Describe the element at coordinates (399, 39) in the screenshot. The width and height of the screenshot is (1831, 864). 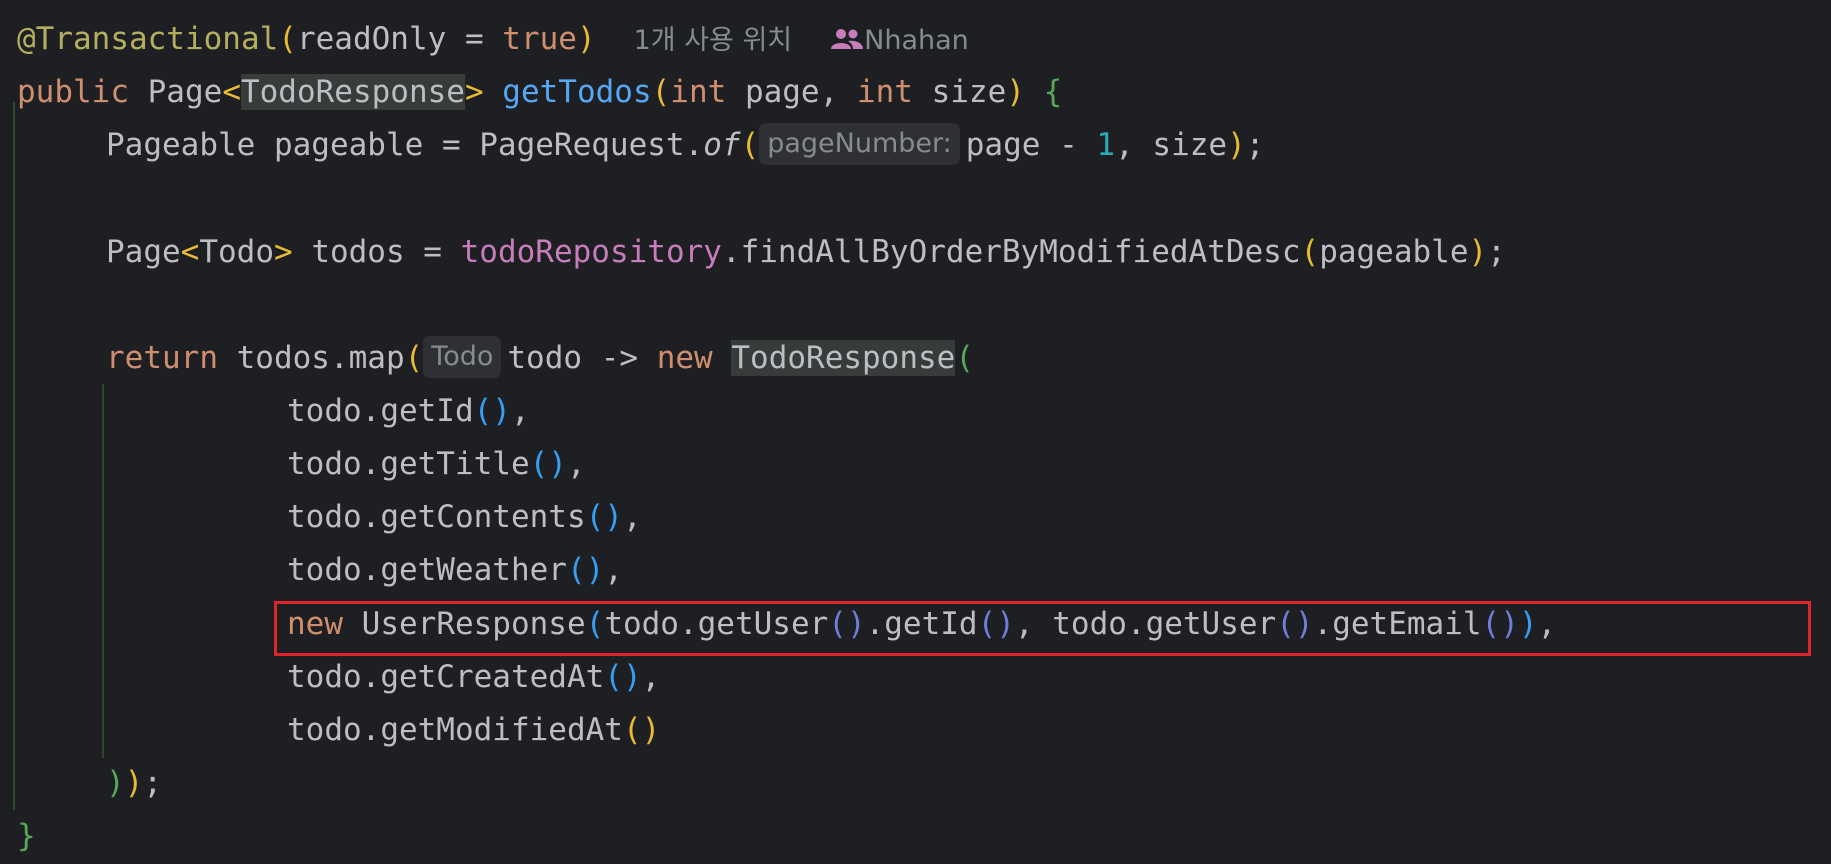
I see `param-token: readOnly =` at that location.